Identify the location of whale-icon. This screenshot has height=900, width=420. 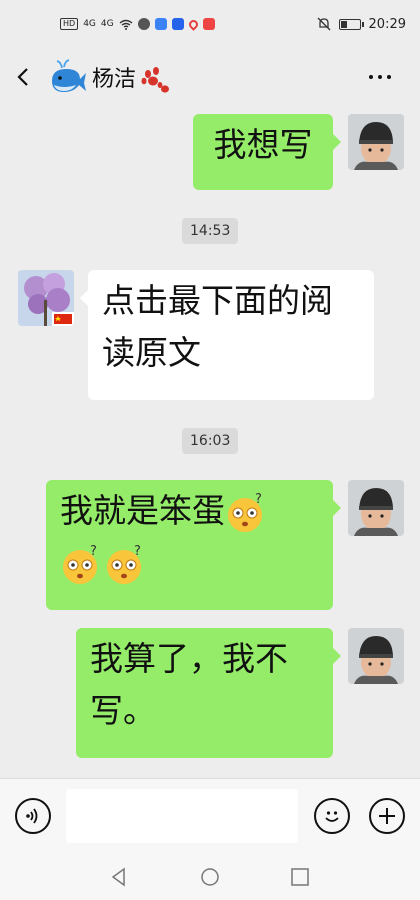
(69, 75).